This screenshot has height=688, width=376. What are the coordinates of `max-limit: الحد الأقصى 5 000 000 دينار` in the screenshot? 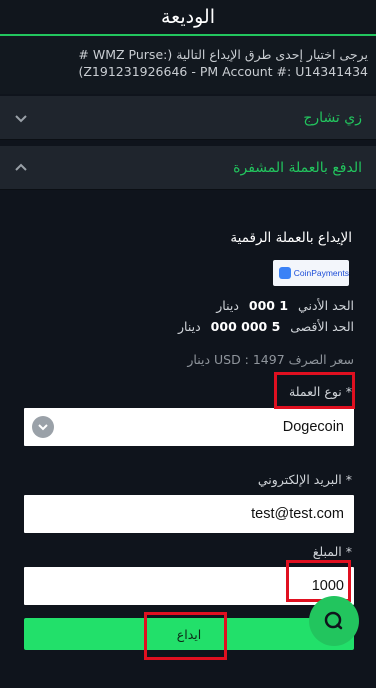 It's located at (266, 326).